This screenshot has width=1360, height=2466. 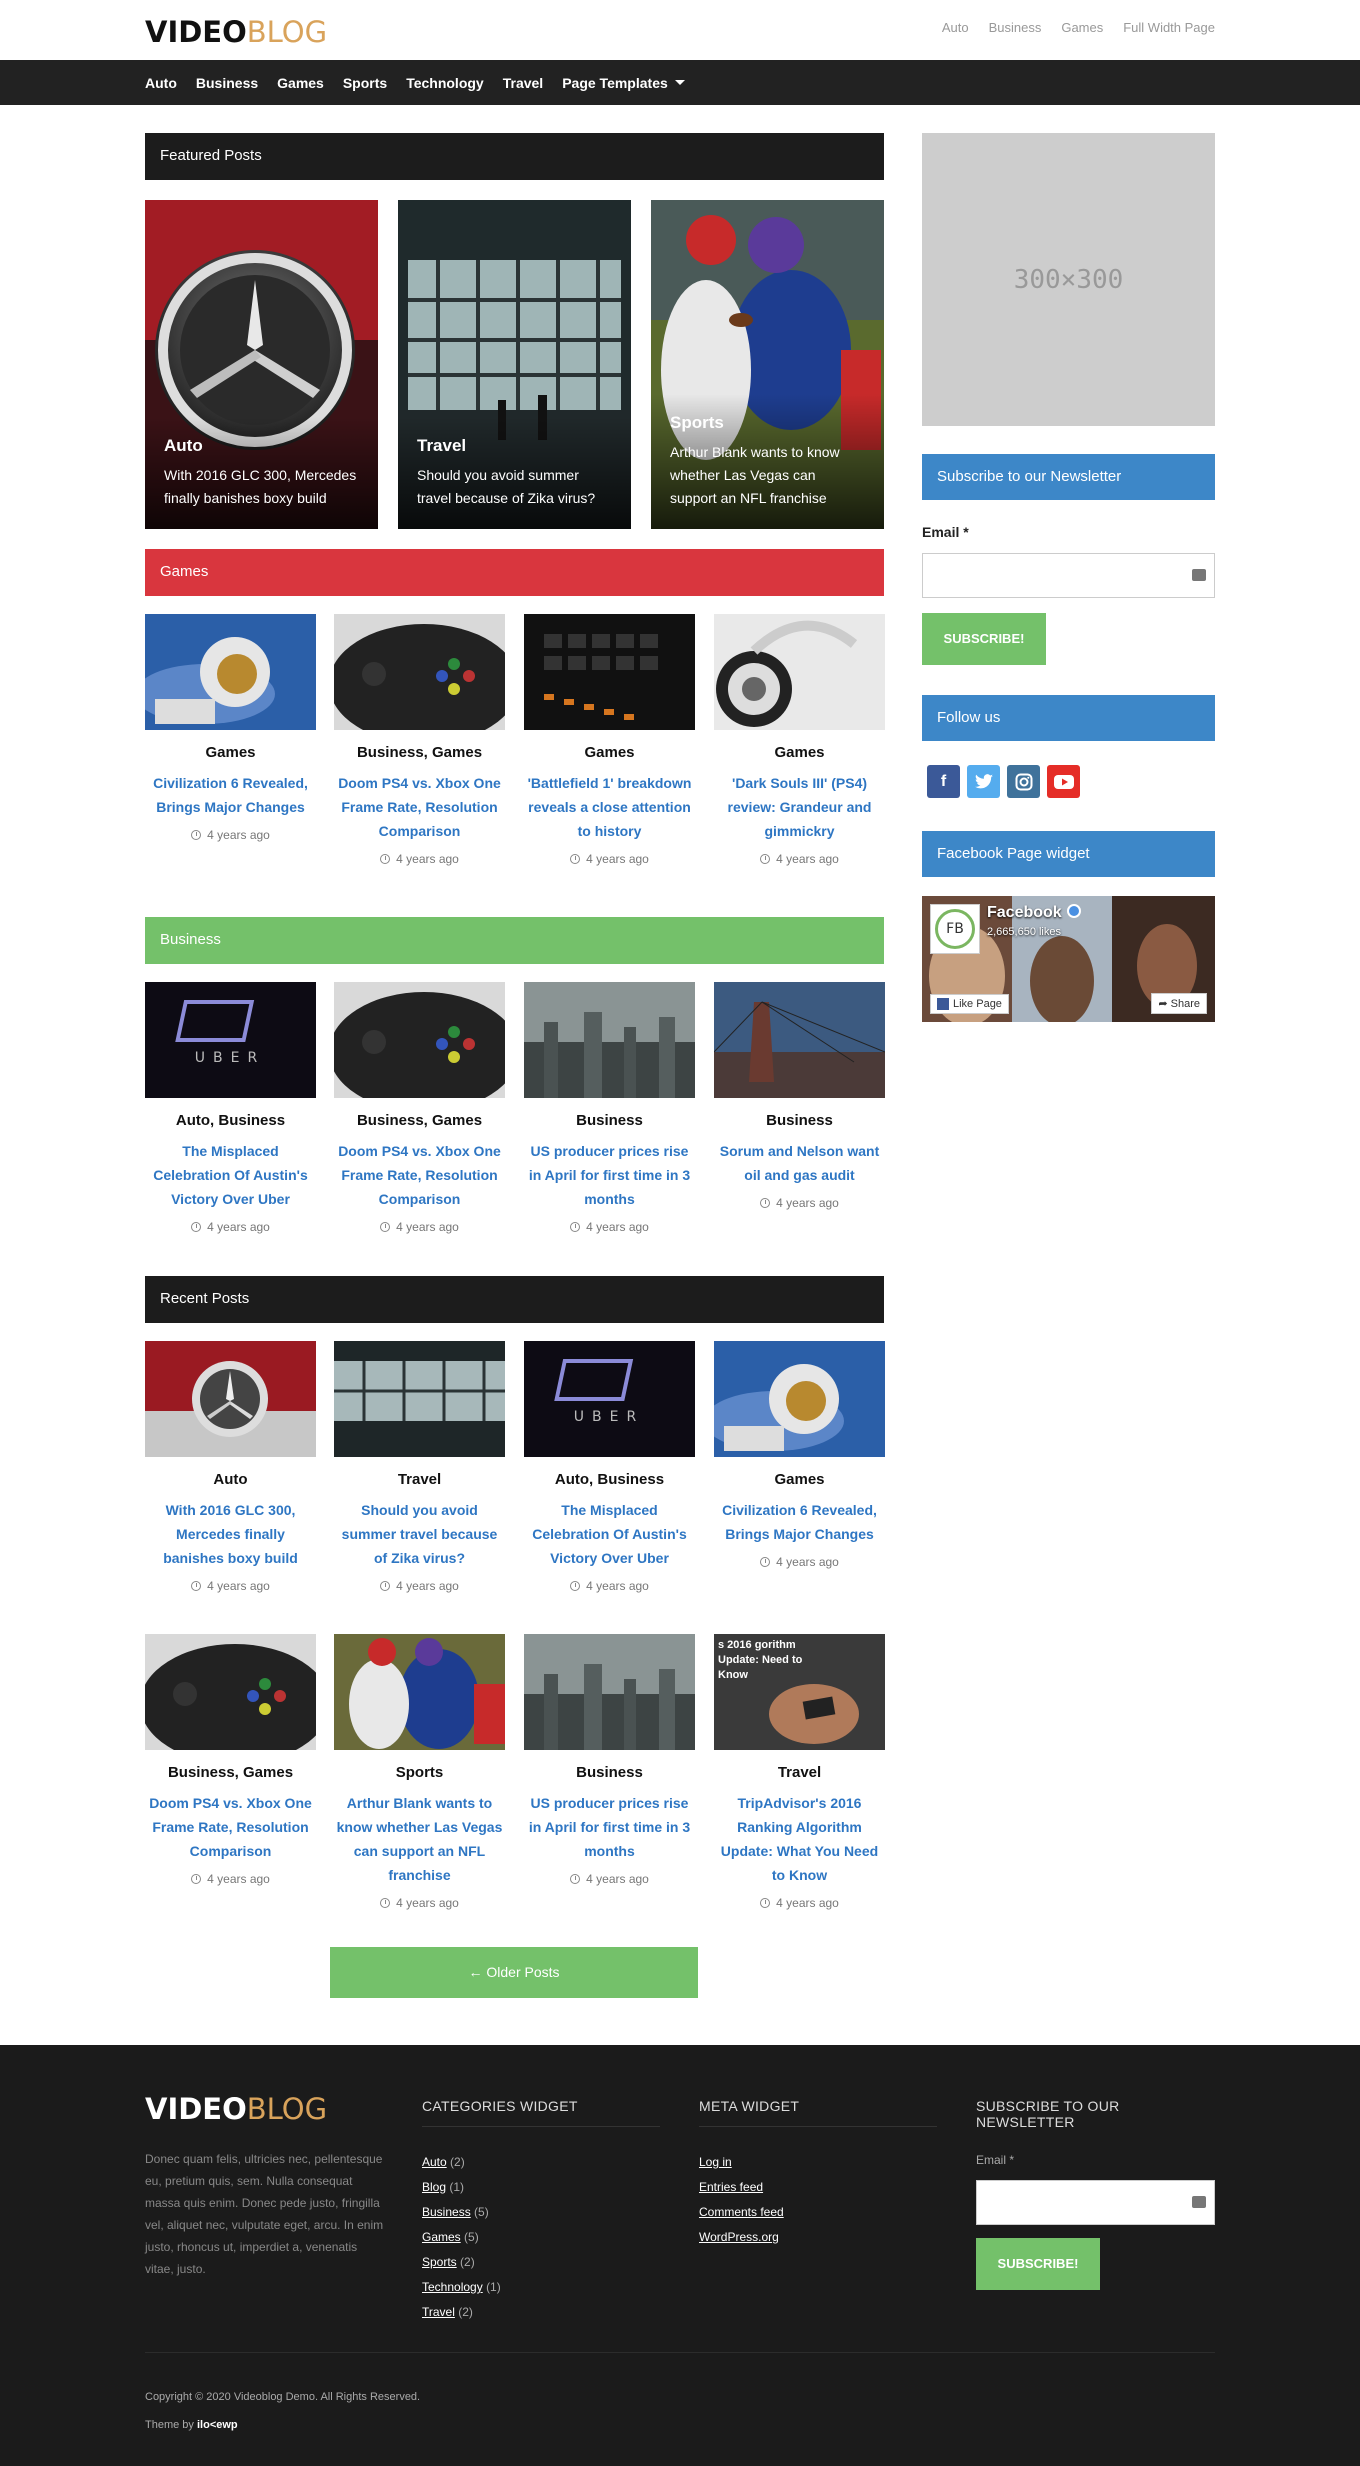 What do you see at coordinates (1179, 1003) in the screenshot?
I see `fb-share-button: ➦ Share` at bounding box center [1179, 1003].